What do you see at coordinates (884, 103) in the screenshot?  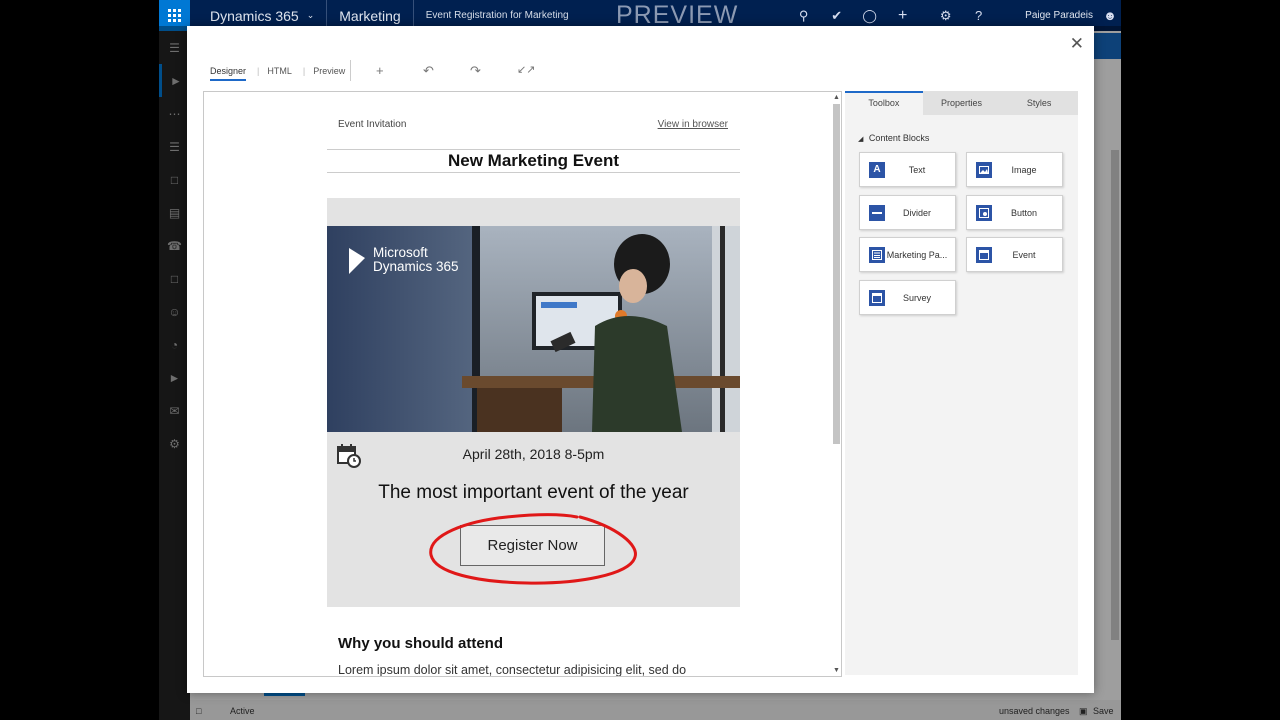 I see `tab-toolbox: Toolbox` at bounding box center [884, 103].